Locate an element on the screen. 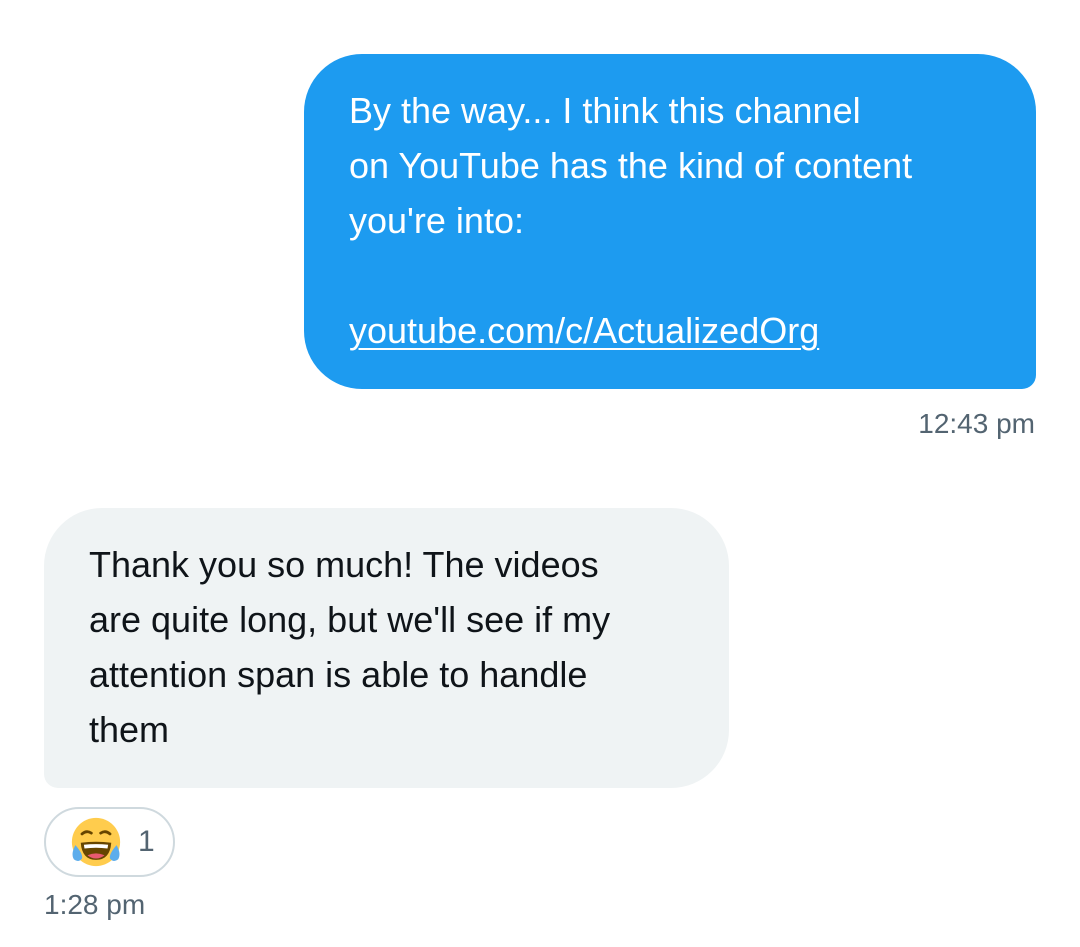 The width and height of the screenshot is (1080, 947). face-with-tears-of-joy-icon is located at coordinates (96, 842).